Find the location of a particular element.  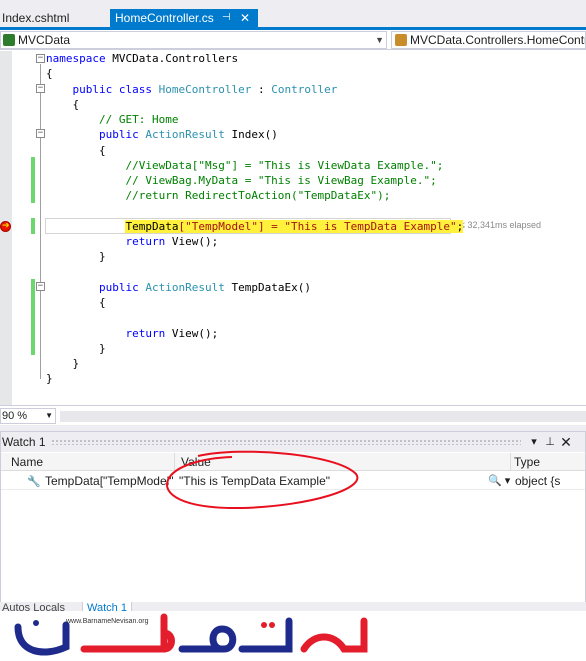

code-token: HomeController is located at coordinates (205, 89).